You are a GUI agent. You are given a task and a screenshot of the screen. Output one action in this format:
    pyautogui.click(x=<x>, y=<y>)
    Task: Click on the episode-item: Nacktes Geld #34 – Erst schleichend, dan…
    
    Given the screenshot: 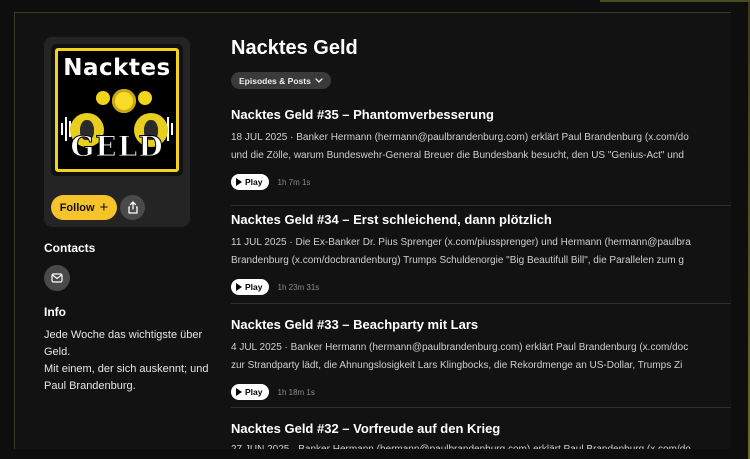 What is the action you would take?
    pyautogui.click(x=481, y=253)
    